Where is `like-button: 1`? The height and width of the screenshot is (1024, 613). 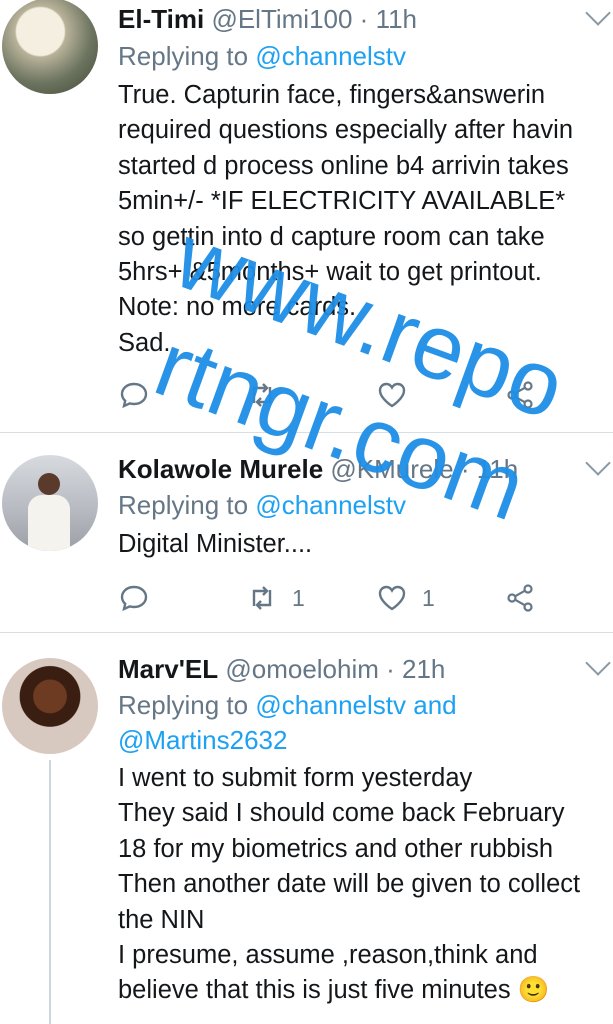 like-button: 1 is located at coordinates (405, 598).